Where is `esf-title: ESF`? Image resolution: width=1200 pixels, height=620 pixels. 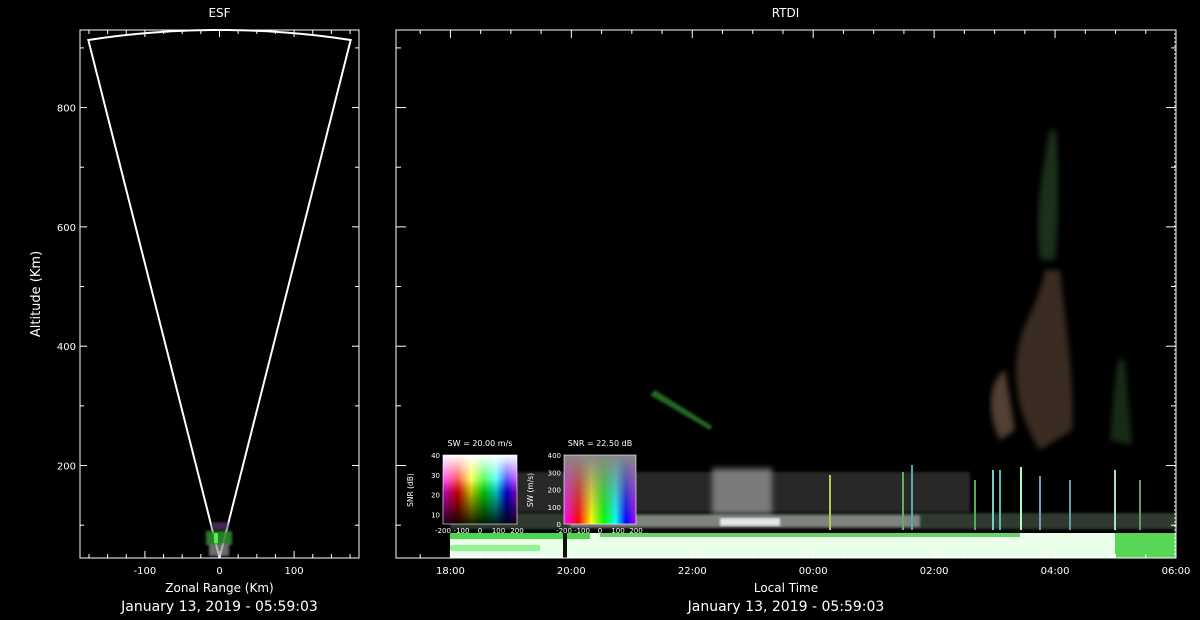 esf-title: ESF is located at coordinates (219, 13).